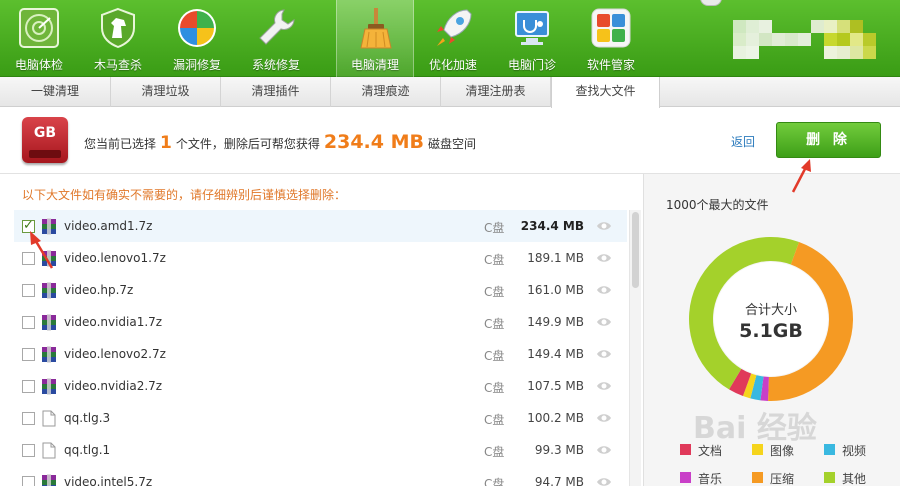  What do you see at coordinates (320, 386) in the screenshot?
I see `file-row: video.nvidia2.7z C盘 107.5 MB` at bounding box center [320, 386].